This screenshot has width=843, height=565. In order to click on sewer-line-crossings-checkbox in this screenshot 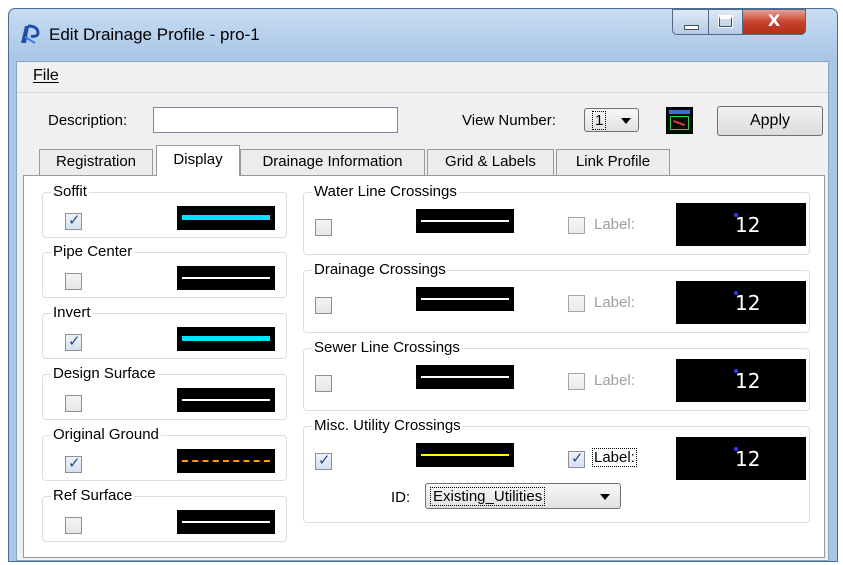, I will do `click(323, 383)`.